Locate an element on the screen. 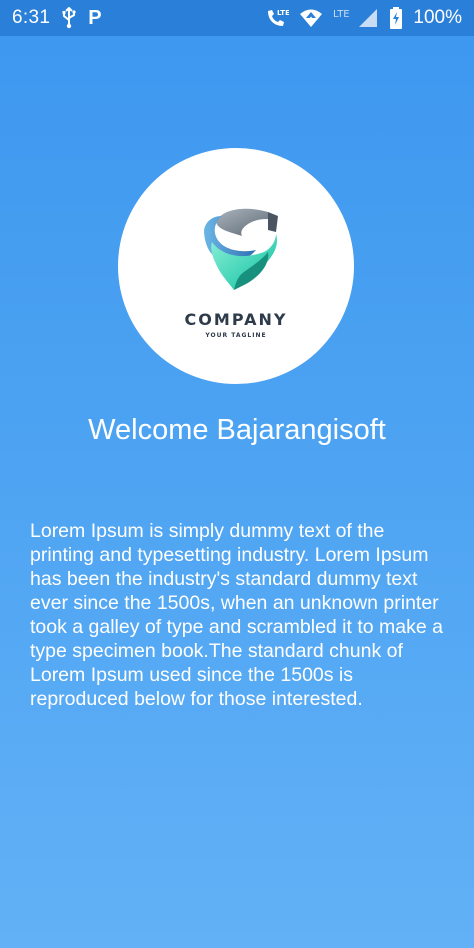 Image resolution: width=474 pixels, height=948 pixels. status-bar: 6:31 P LTE LTE 100% is located at coordinates (237, 18).